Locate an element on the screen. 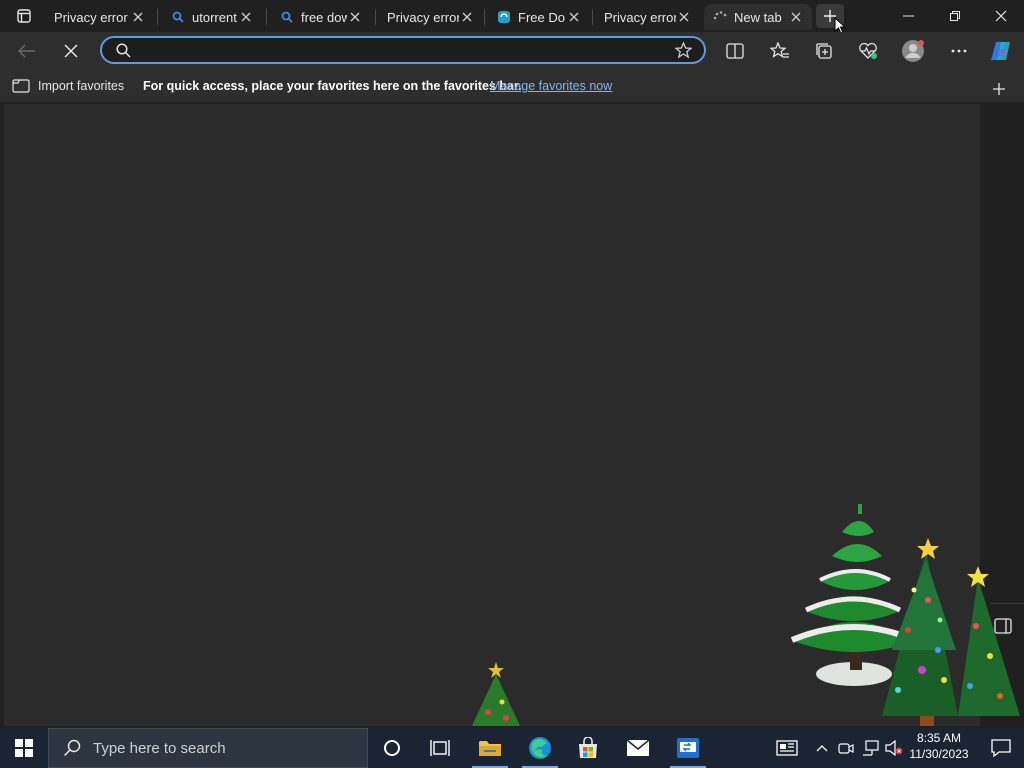 This screenshot has height=768, width=1024. tab-title: utorrent is located at coordinates (214, 17).